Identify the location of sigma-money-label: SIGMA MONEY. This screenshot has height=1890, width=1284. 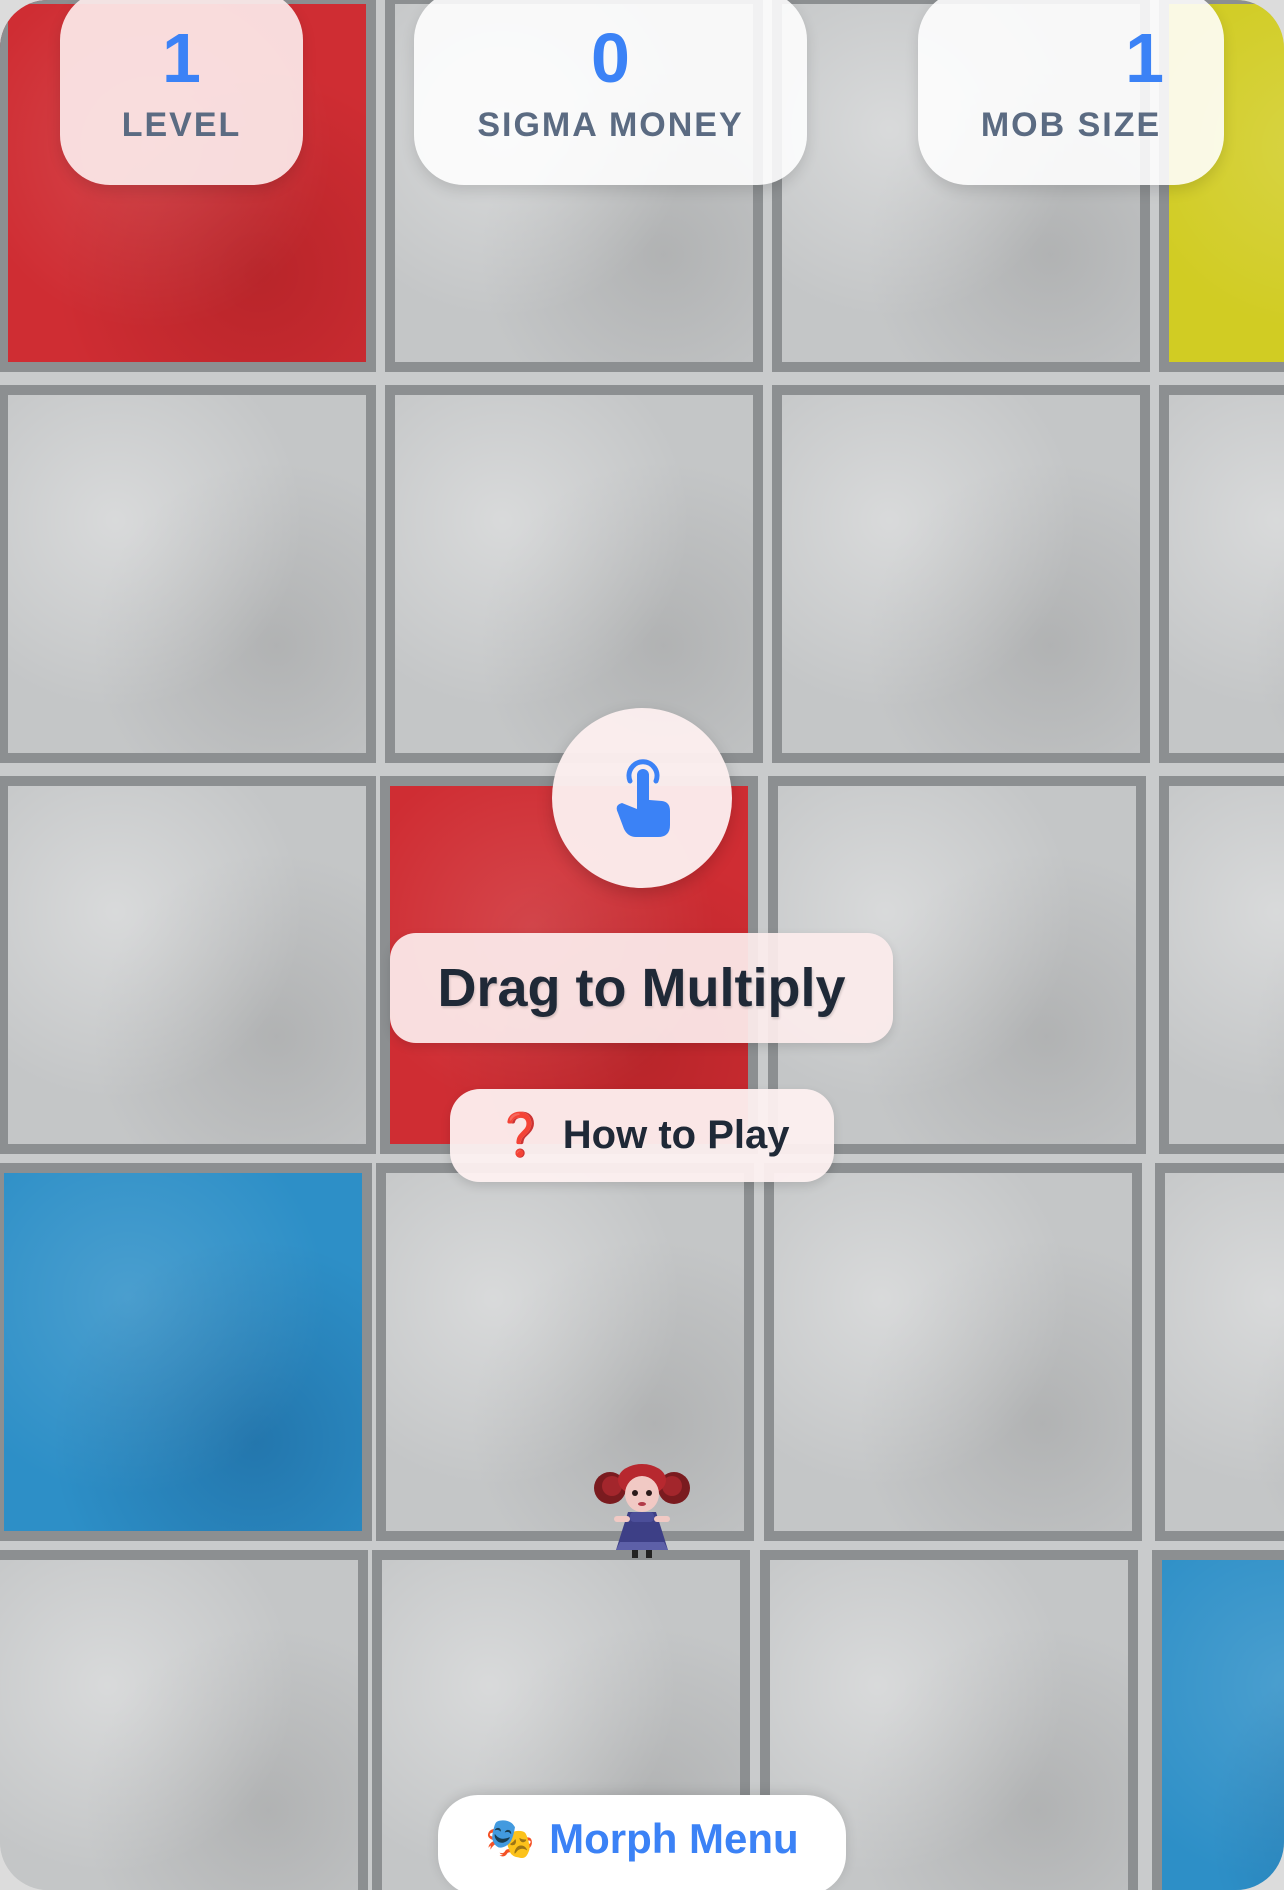
(610, 125).